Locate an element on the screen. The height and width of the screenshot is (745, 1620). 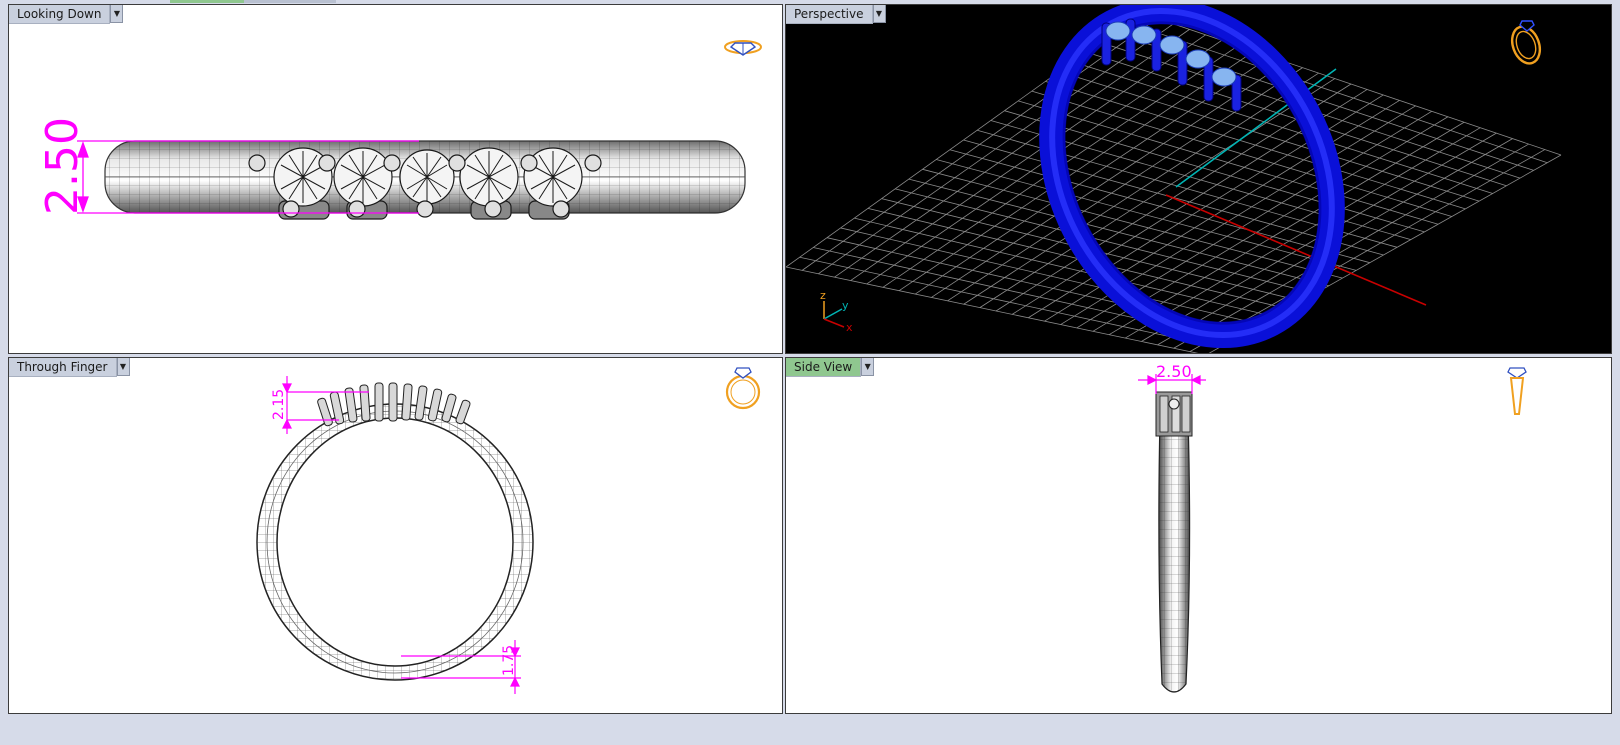
dimension-width: 2.50 is located at coordinates (1172, 378).